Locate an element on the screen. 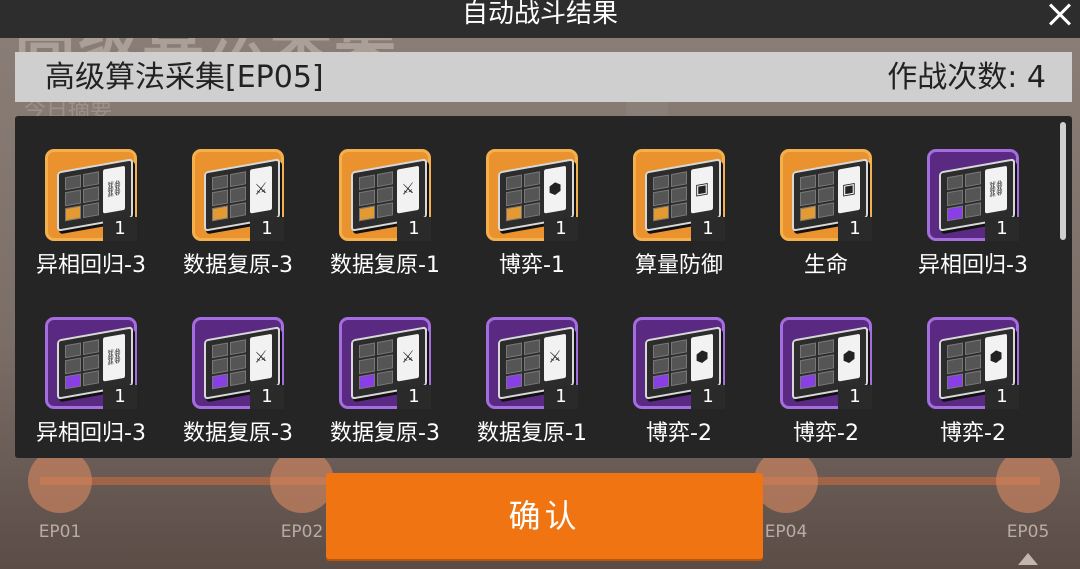 Image resolution: width=1080 pixels, height=569 pixels. stage-node-ep05 is located at coordinates (1028, 481).